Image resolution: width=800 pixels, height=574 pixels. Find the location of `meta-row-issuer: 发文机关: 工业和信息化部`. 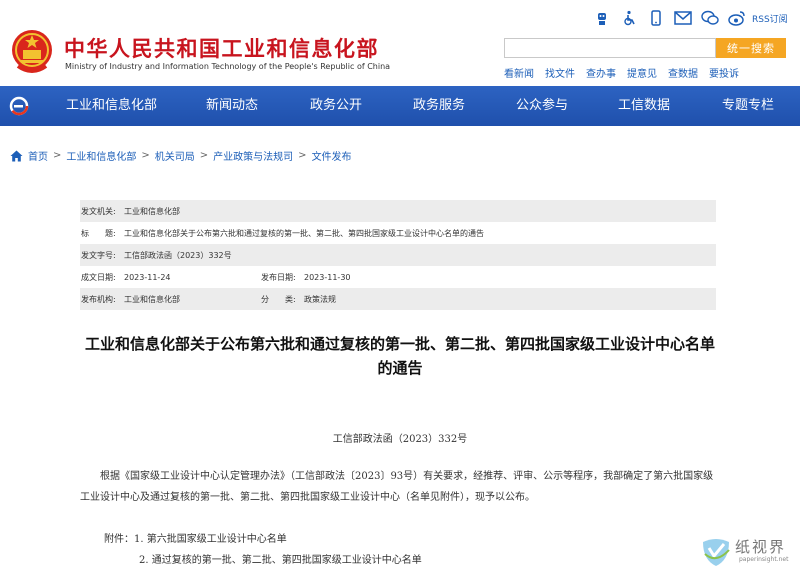

meta-row-issuer: 发文机关: 工业和信息化部 is located at coordinates (398, 211).